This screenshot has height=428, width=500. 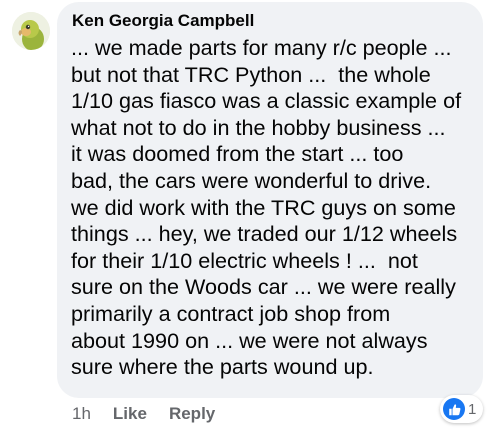 What do you see at coordinates (81, 414) in the screenshot?
I see `comment-timestamp: 1h` at bounding box center [81, 414].